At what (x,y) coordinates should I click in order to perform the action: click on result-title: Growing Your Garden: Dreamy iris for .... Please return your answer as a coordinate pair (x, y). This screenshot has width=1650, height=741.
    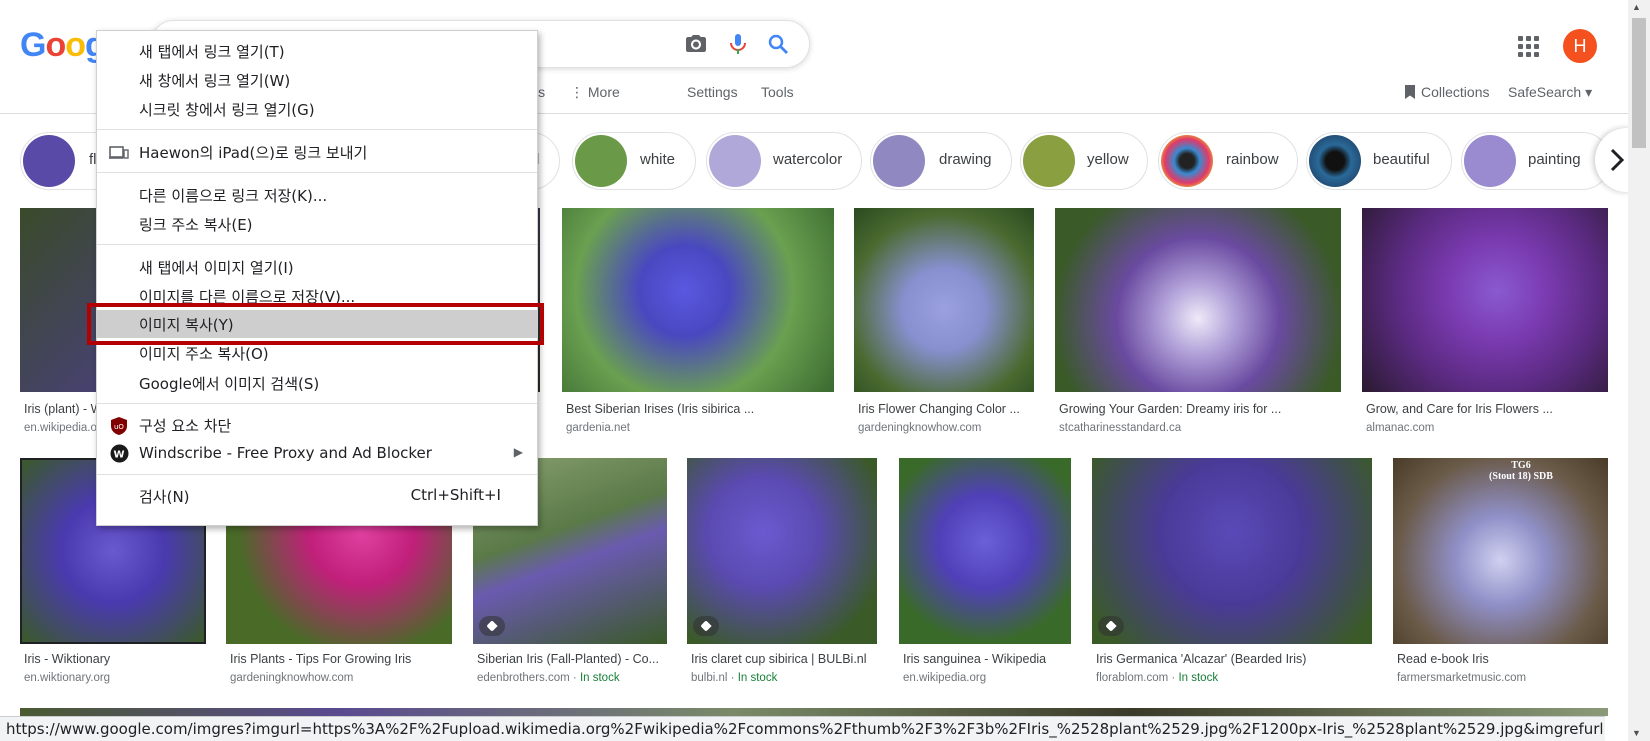
    Looking at the image, I should click on (1170, 409).